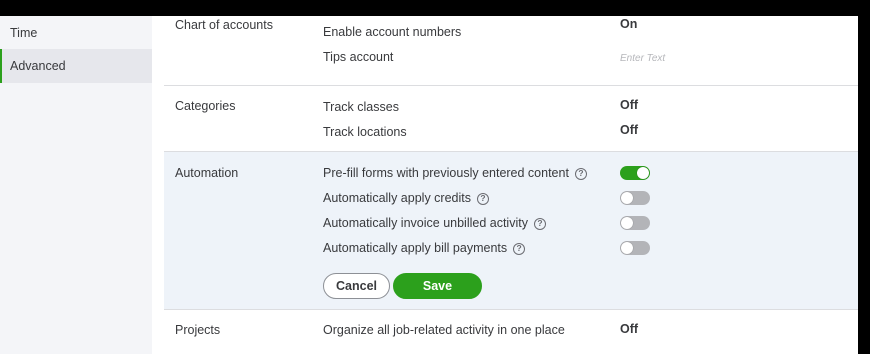  I want to click on prefill-forms-toggle, so click(635, 173).